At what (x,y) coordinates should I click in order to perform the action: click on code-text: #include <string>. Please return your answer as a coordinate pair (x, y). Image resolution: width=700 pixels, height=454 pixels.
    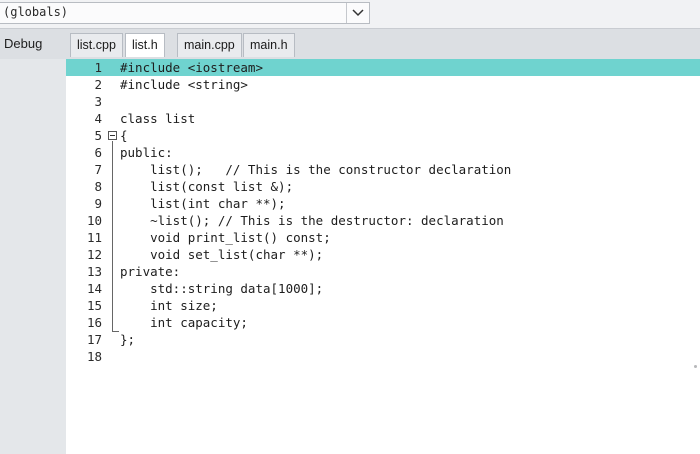
    Looking at the image, I should click on (184, 84).